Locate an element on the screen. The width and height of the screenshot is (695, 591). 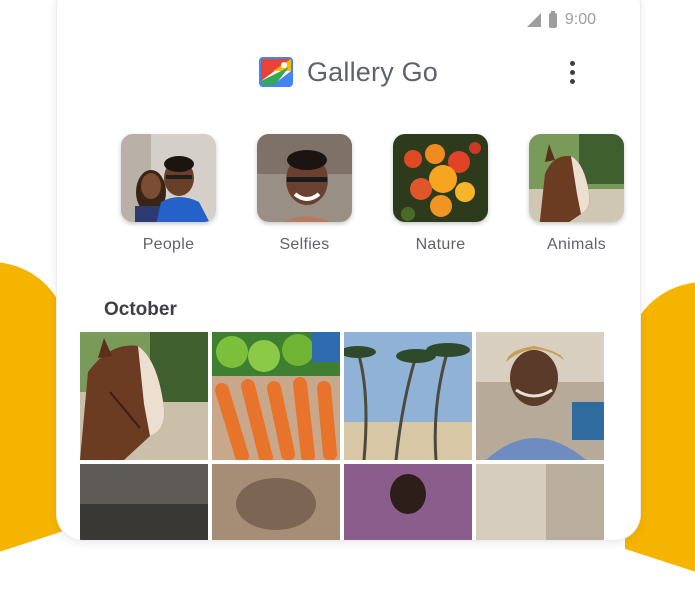
battery-icon is located at coordinates (552, 19).